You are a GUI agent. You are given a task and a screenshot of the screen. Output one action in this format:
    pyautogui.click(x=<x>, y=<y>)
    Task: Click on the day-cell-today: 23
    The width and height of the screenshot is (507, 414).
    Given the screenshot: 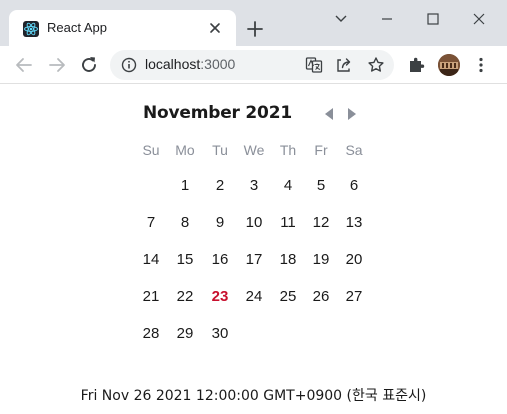 What is the action you would take?
    pyautogui.click(x=220, y=299)
    